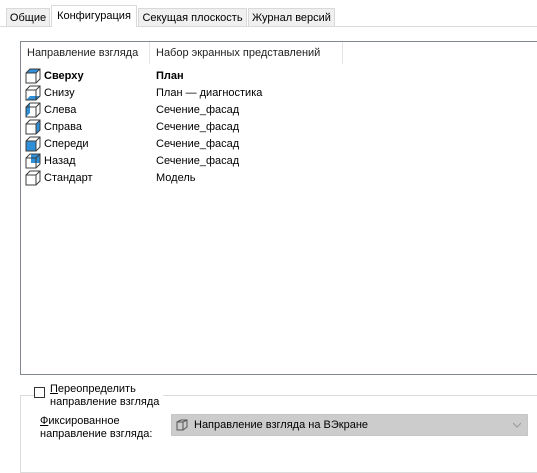 This screenshot has height=473, width=537. What do you see at coordinates (33, 127) in the screenshot?
I see `view-right-icon` at bounding box center [33, 127].